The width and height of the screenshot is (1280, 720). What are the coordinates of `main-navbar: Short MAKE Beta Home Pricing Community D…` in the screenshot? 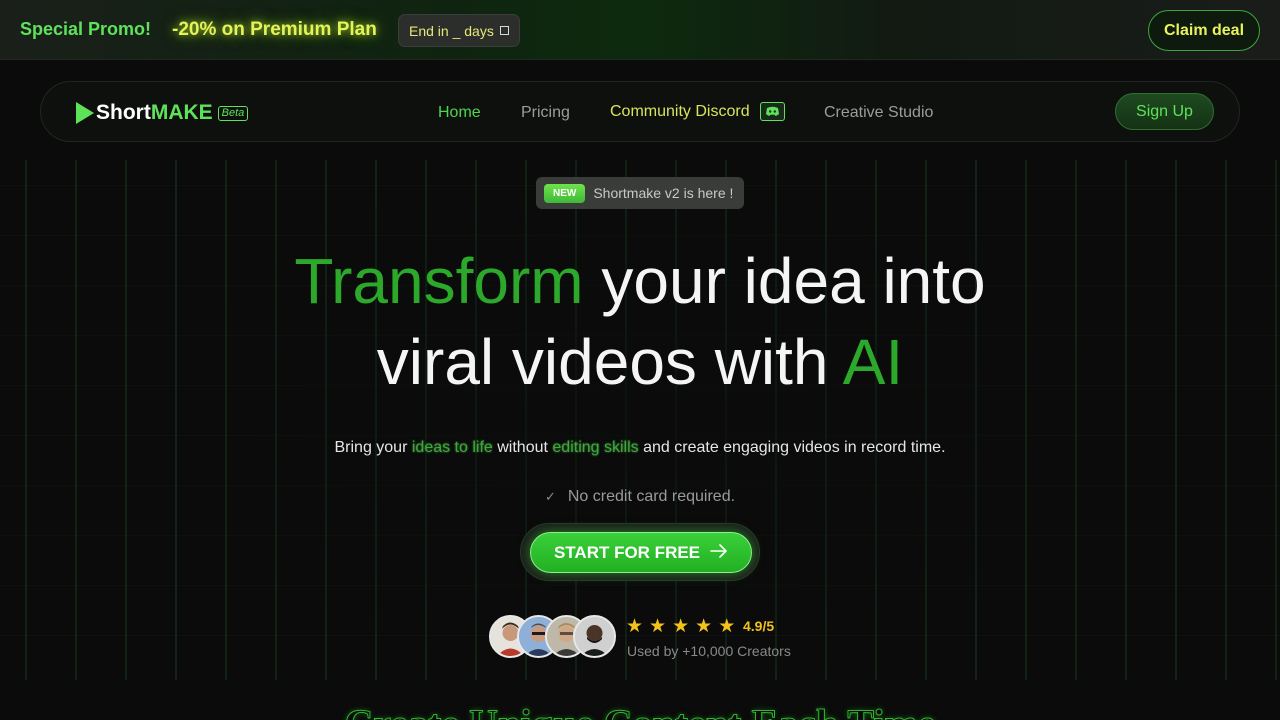 It's located at (640, 111).